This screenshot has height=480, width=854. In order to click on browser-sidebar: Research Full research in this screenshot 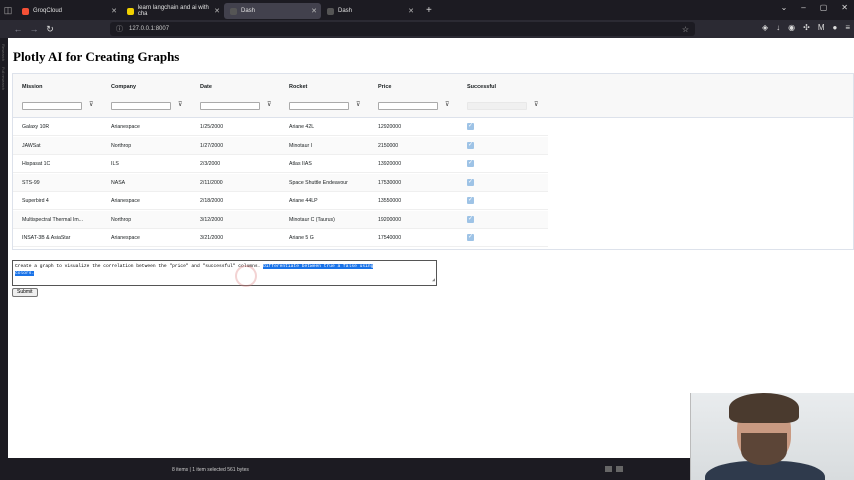, I will do `click(4, 249)`.